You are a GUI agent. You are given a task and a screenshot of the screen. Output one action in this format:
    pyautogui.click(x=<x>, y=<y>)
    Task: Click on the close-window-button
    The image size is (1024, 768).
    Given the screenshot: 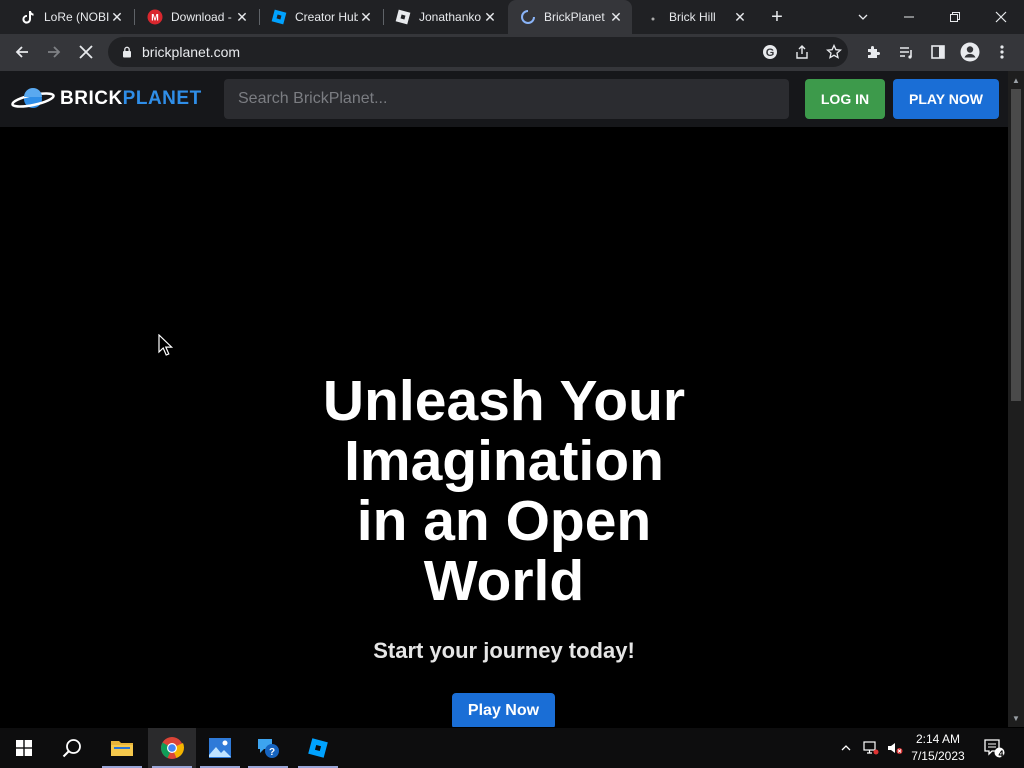 What is the action you would take?
    pyautogui.click(x=1001, y=17)
    